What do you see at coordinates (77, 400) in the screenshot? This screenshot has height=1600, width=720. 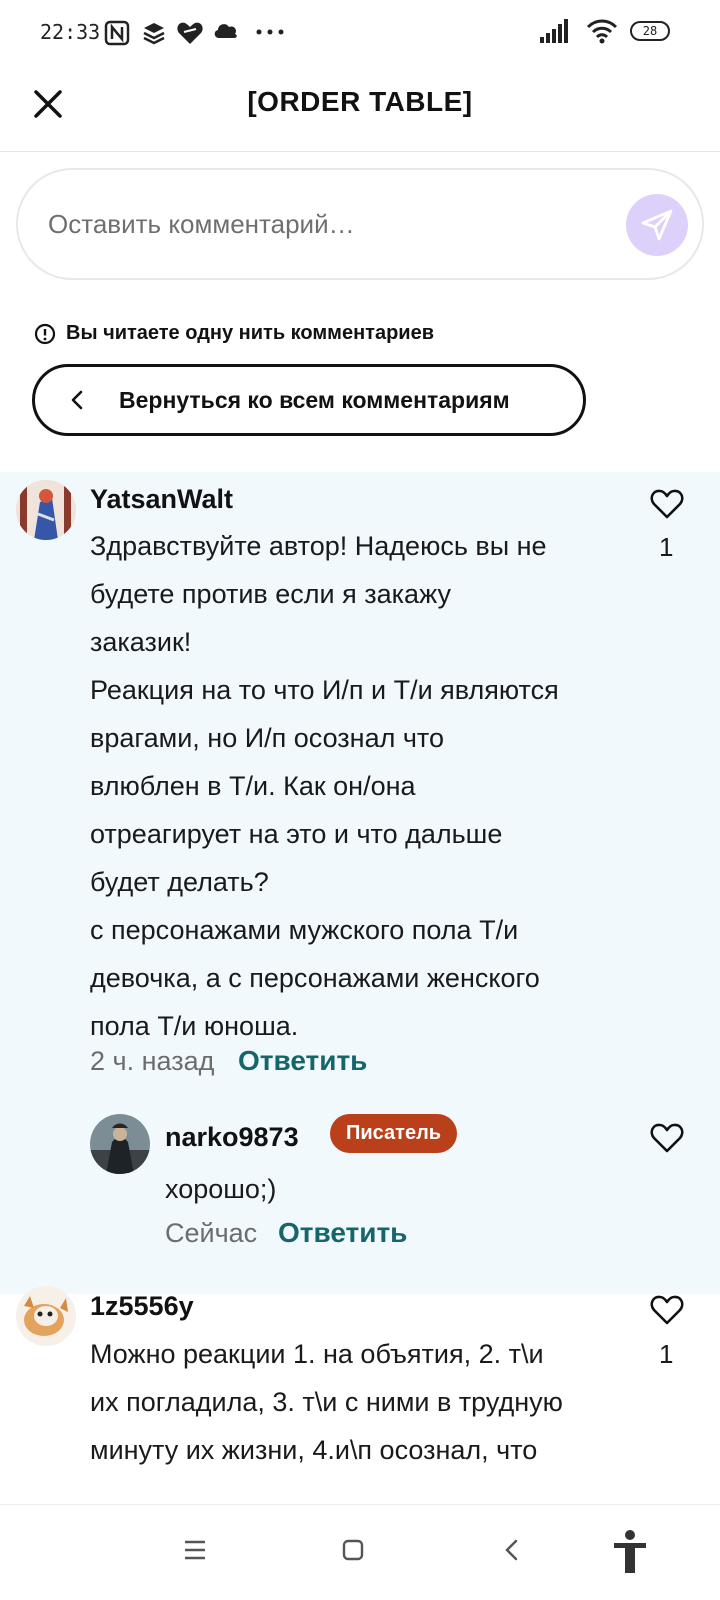 I see `chevron-left-icon` at bounding box center [77, 400].